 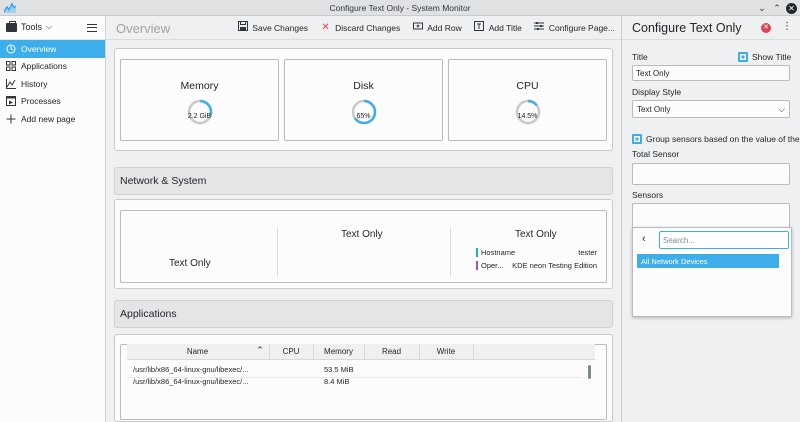 What do you see at coordinates (477, 252) in the screenshot?
I see `hostname-color-bar` at bounding box center [477, 252].